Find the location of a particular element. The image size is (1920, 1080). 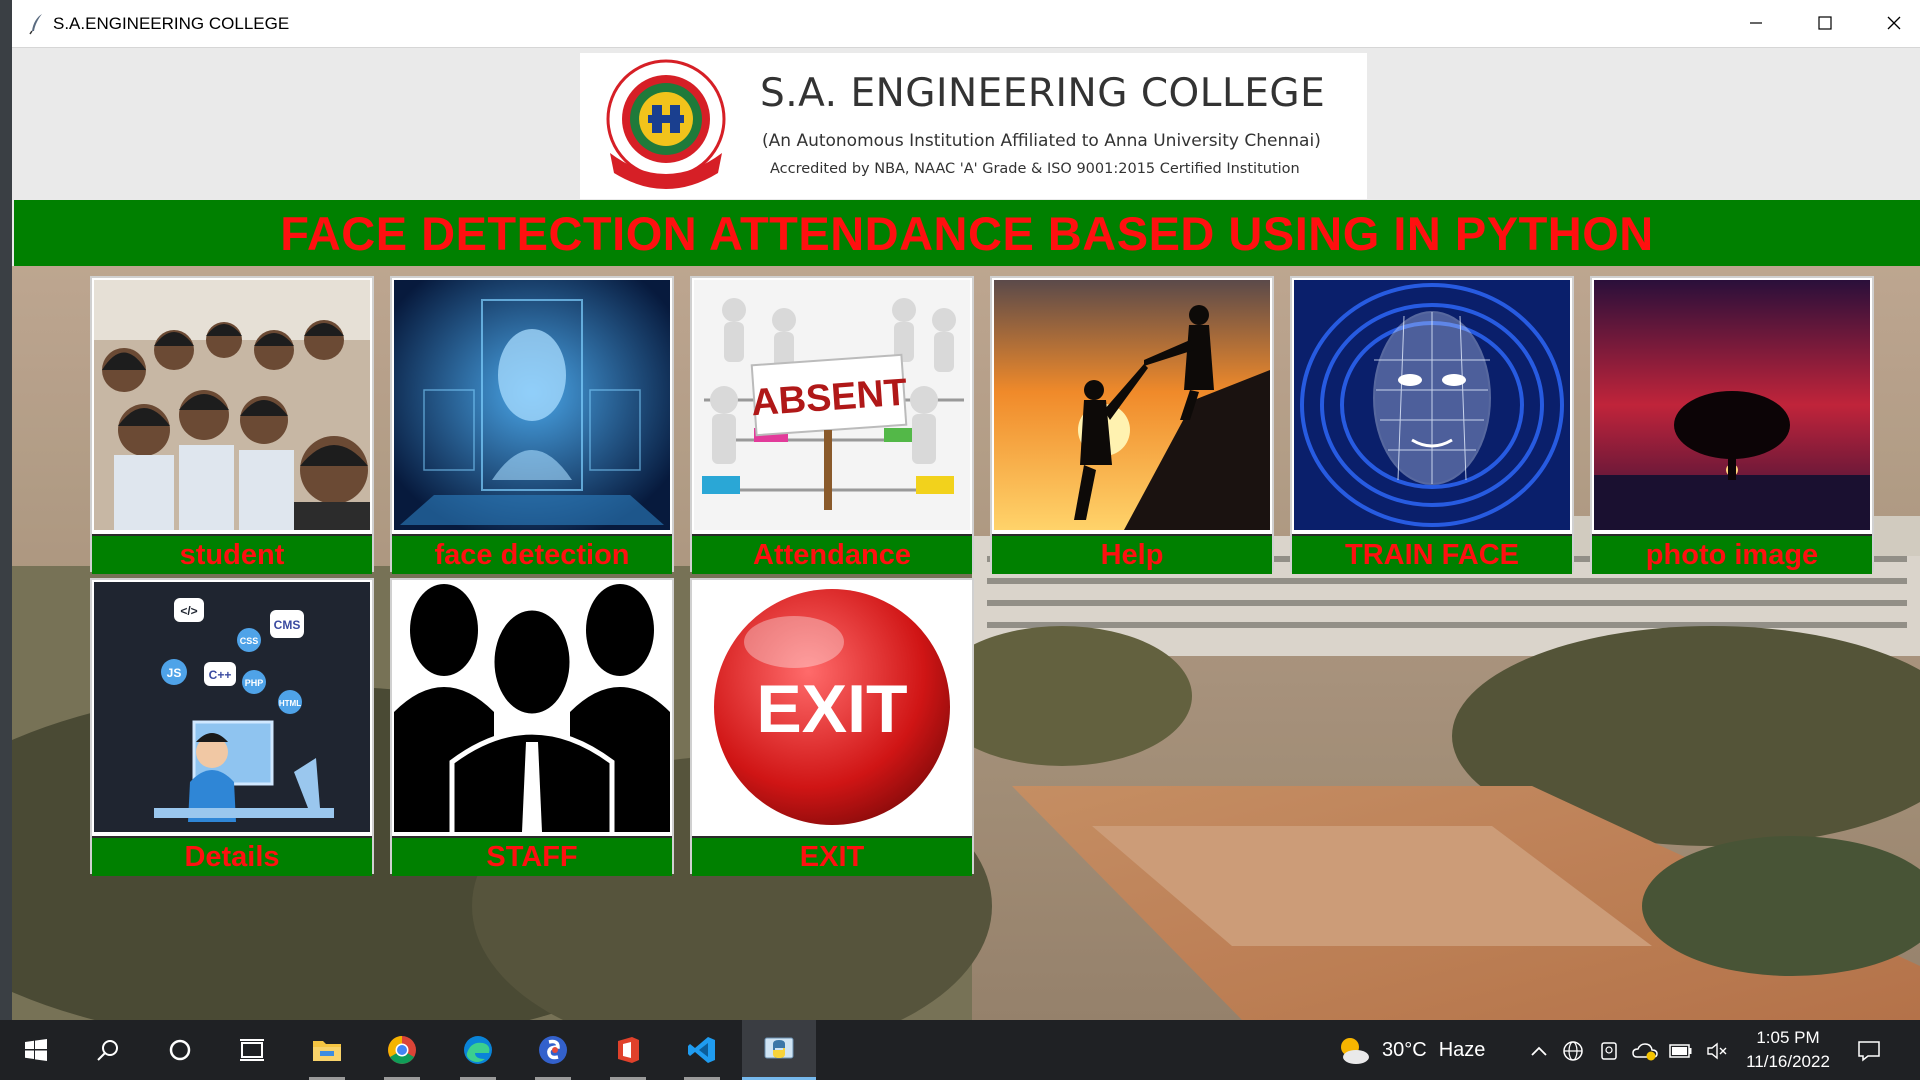

battery-button is located at coordinates (1681, 1051).